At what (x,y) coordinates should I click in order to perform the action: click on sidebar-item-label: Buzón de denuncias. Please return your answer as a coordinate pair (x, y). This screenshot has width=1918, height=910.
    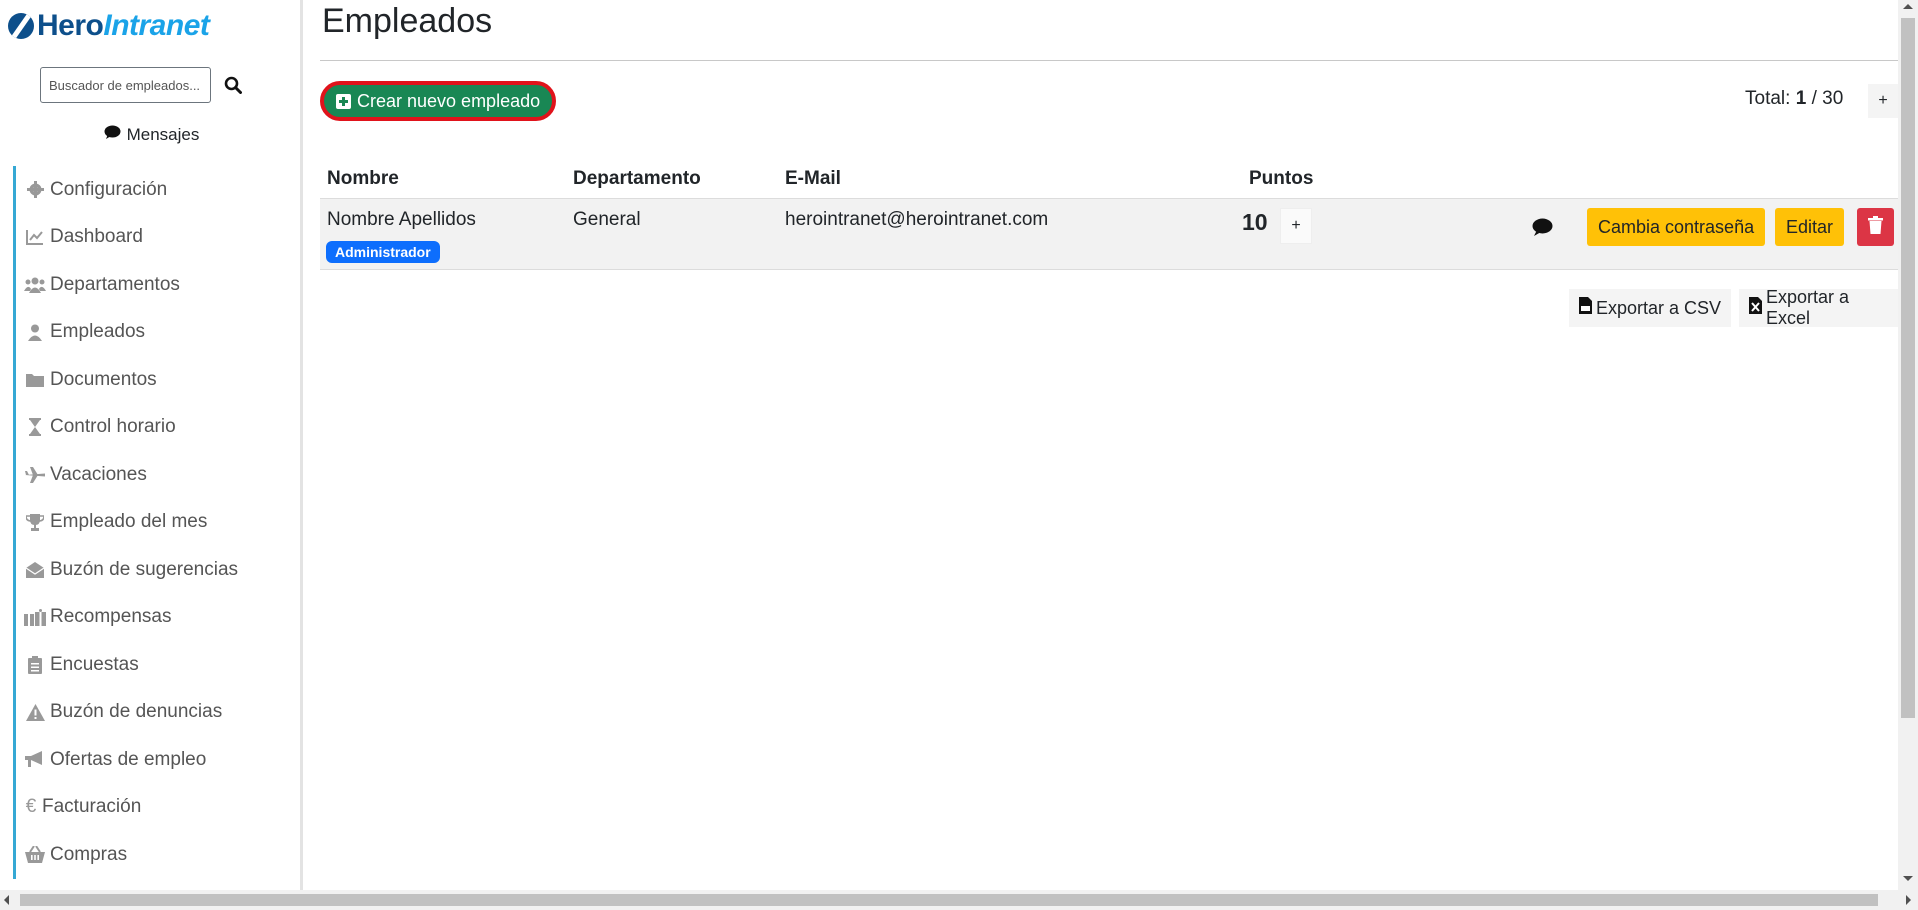
    Looking at the image, I should click on (136, 712).